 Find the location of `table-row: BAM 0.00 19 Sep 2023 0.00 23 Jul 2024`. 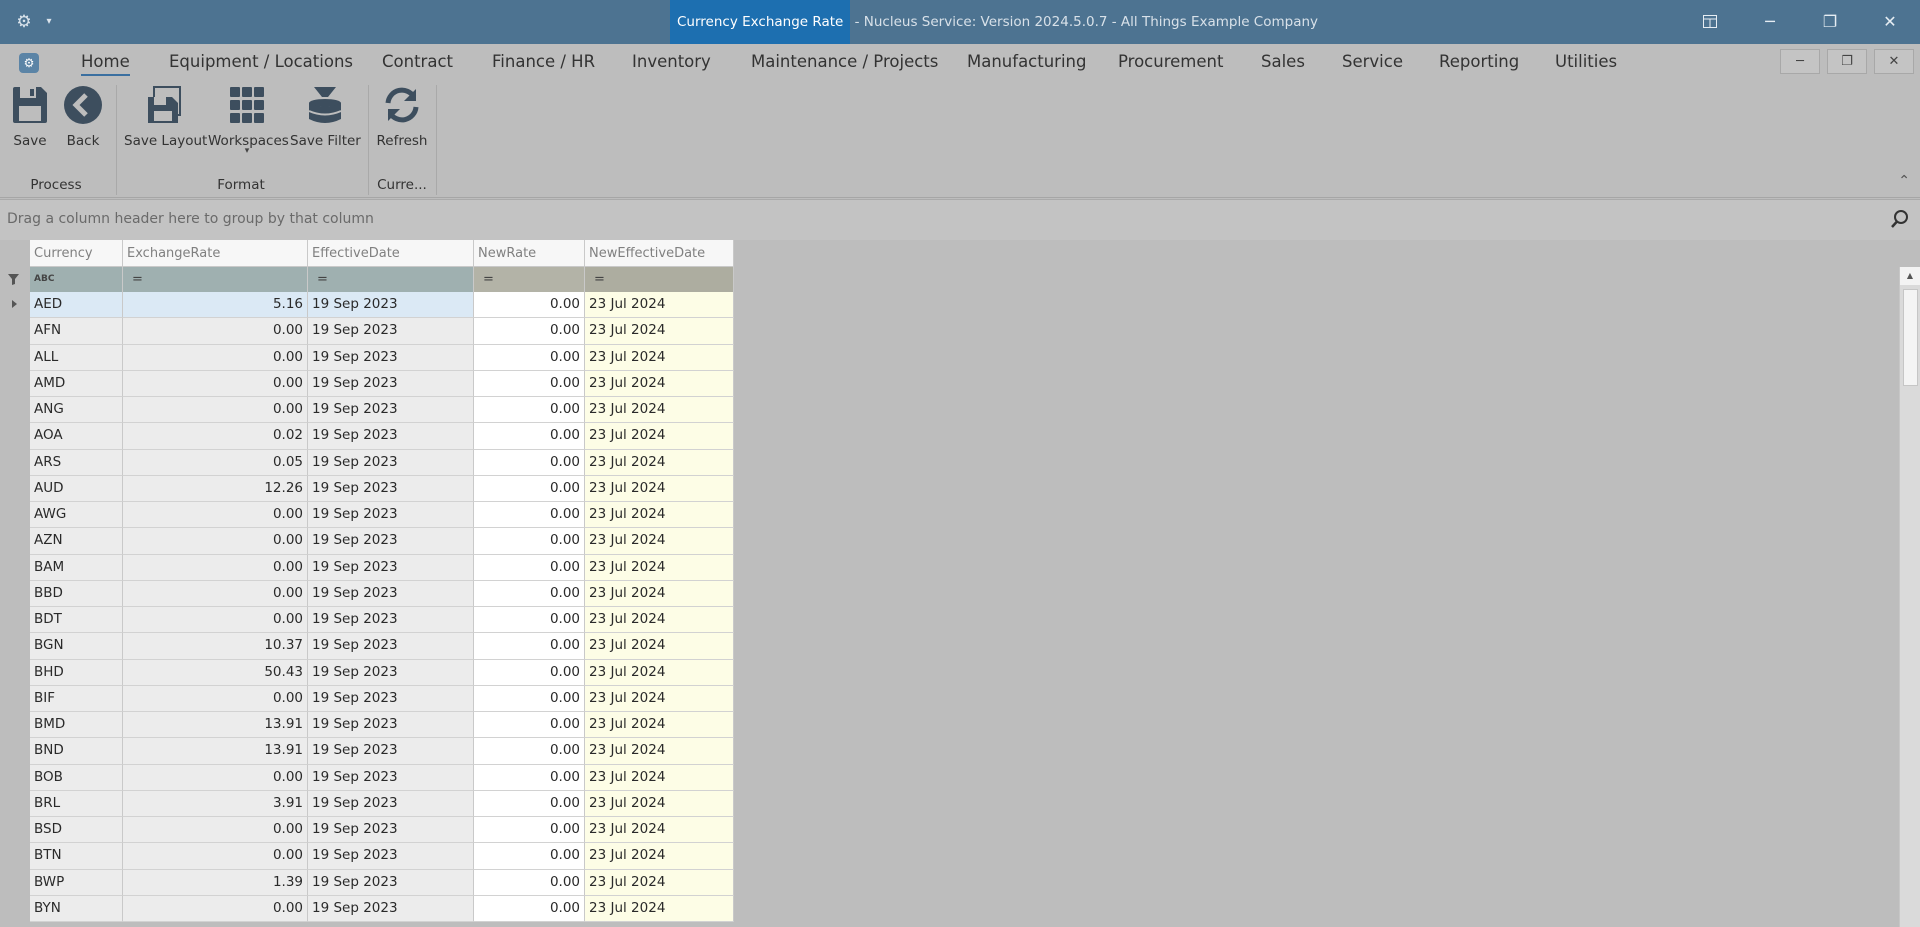

table-row: BAM 0.00 19 Sep 2023 0.00 23 Jul 2024 is located at coordinates (382, 567).